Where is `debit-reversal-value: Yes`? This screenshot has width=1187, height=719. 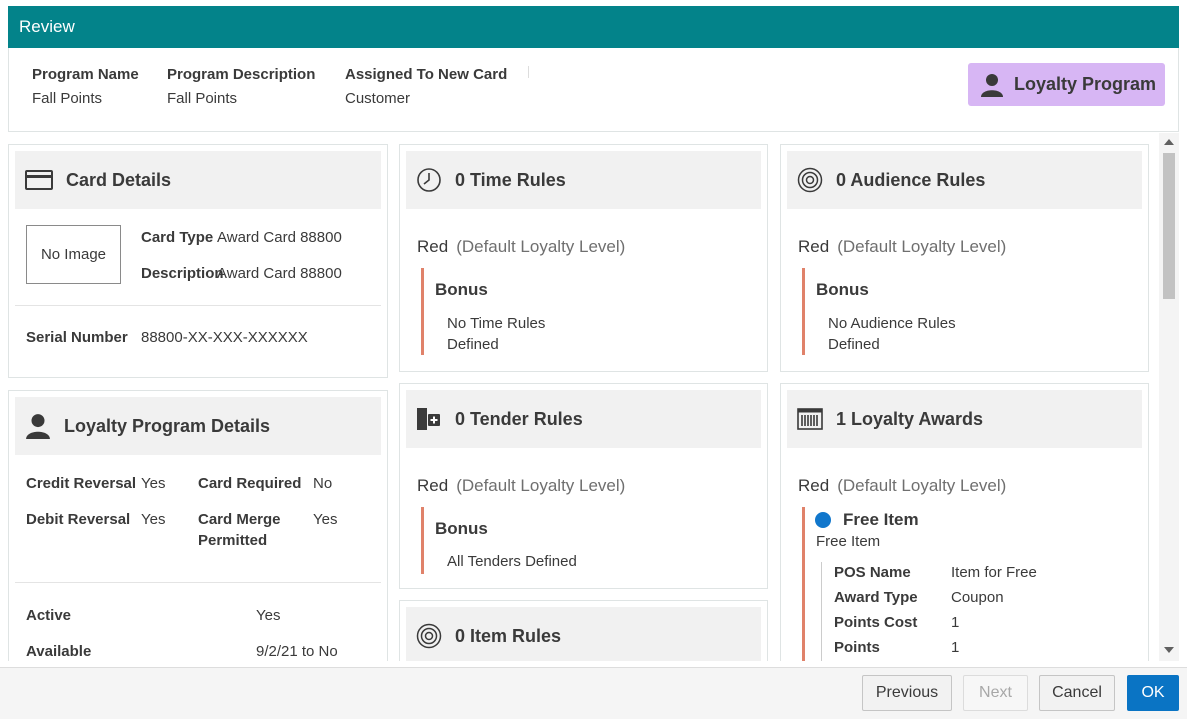 debit-reversal-value: Yes is located at coordinates (153, 519).